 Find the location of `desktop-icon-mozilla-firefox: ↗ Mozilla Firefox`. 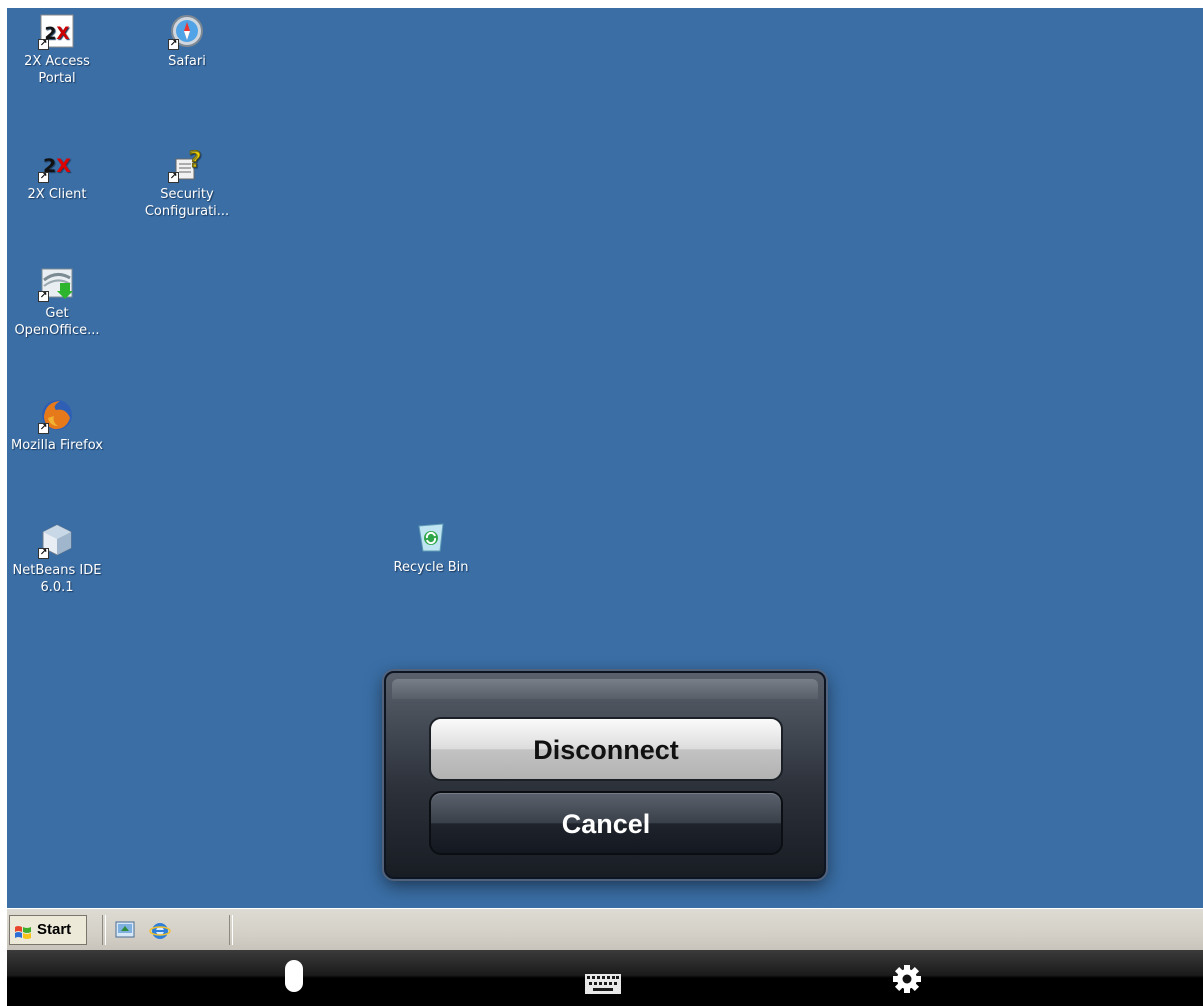

desktop-icon-mozilla-firefox: ↗ Mozilla Firefox is located at coordinates (57, 426).